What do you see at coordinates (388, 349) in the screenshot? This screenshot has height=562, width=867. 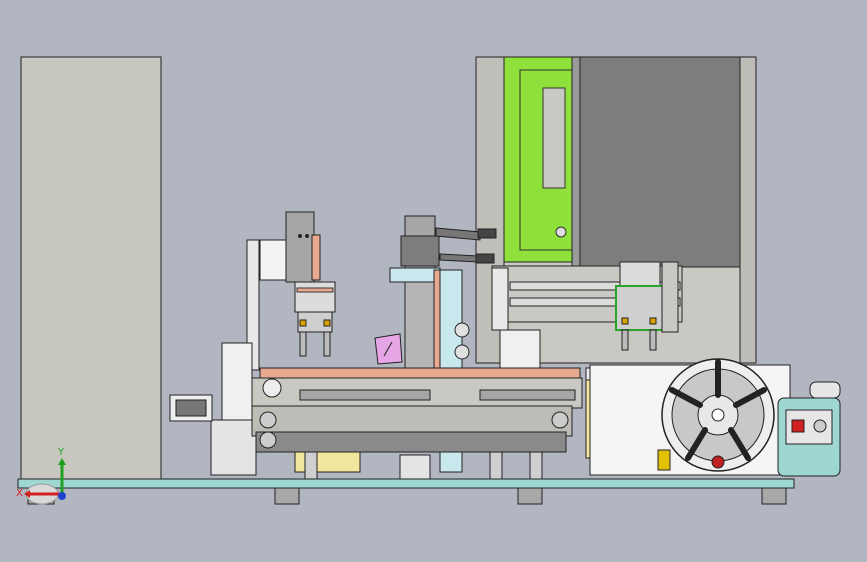 I see `pink-block` at bounding box center [388, 349].